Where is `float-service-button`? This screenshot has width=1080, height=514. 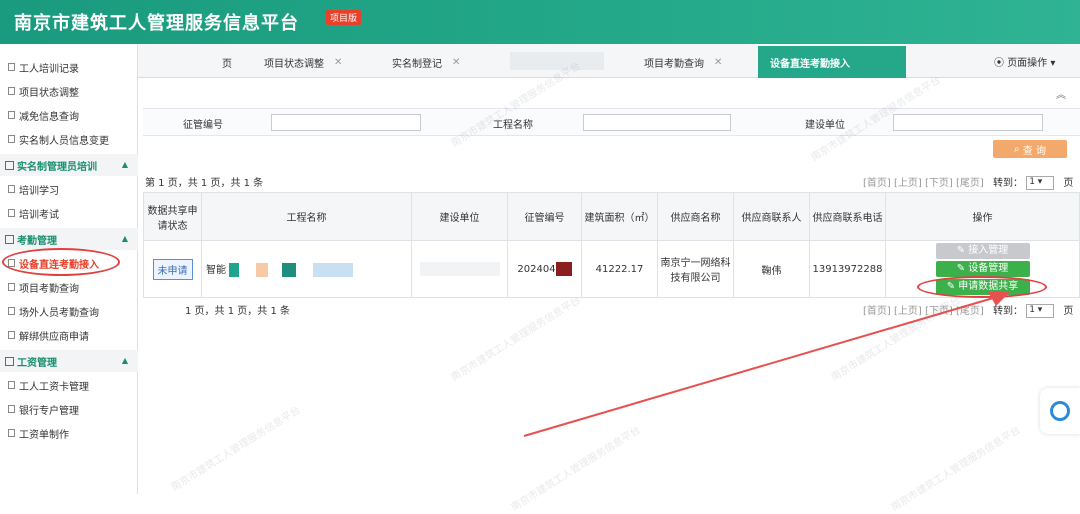
float-service-button is located at coordinates (1060, 411).